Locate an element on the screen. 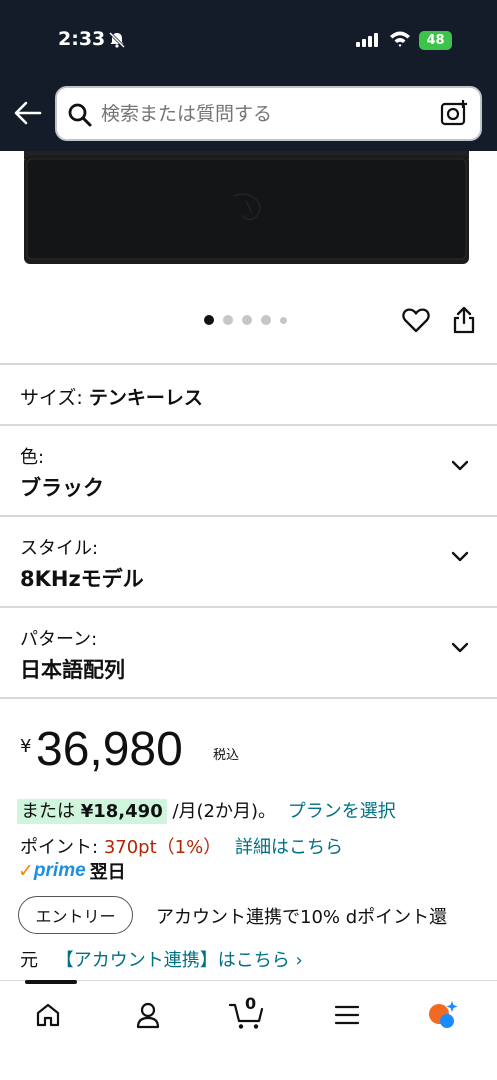 This screenshot has height=1080, width=497. account-icon is located at coordinates (148, 1015).